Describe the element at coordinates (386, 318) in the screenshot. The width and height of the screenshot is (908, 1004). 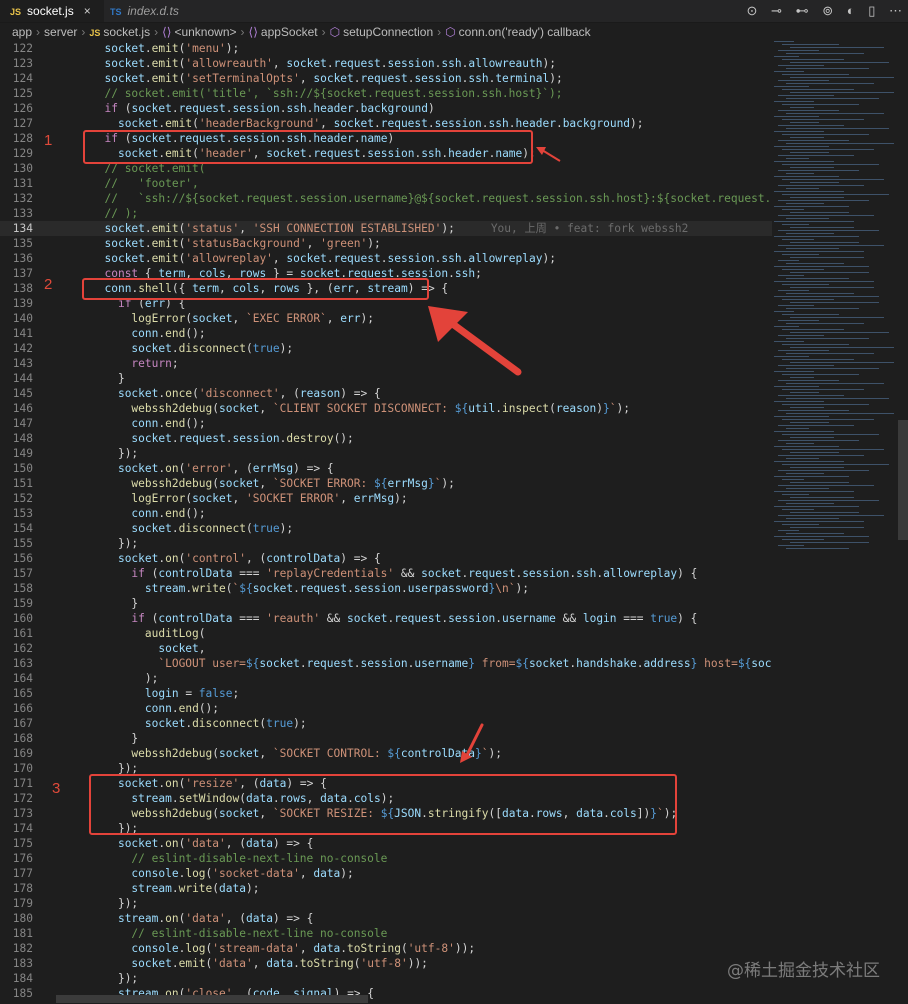
I see `code-line: 140 logError(socket, `EXEC ERROR`, err);` at that location.